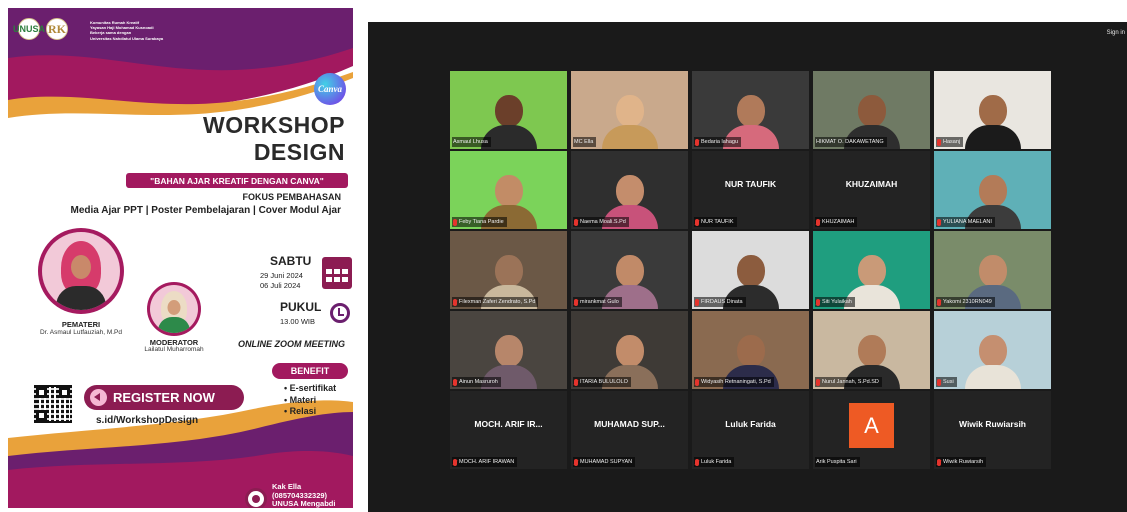 This screenshot has height=512, width=1127. What do you see at coordinates (871, 350) in the screenshot?
I see `participant-tile: Nurul Jannah, S.Pd.SD` at bounding box center [871, 350].